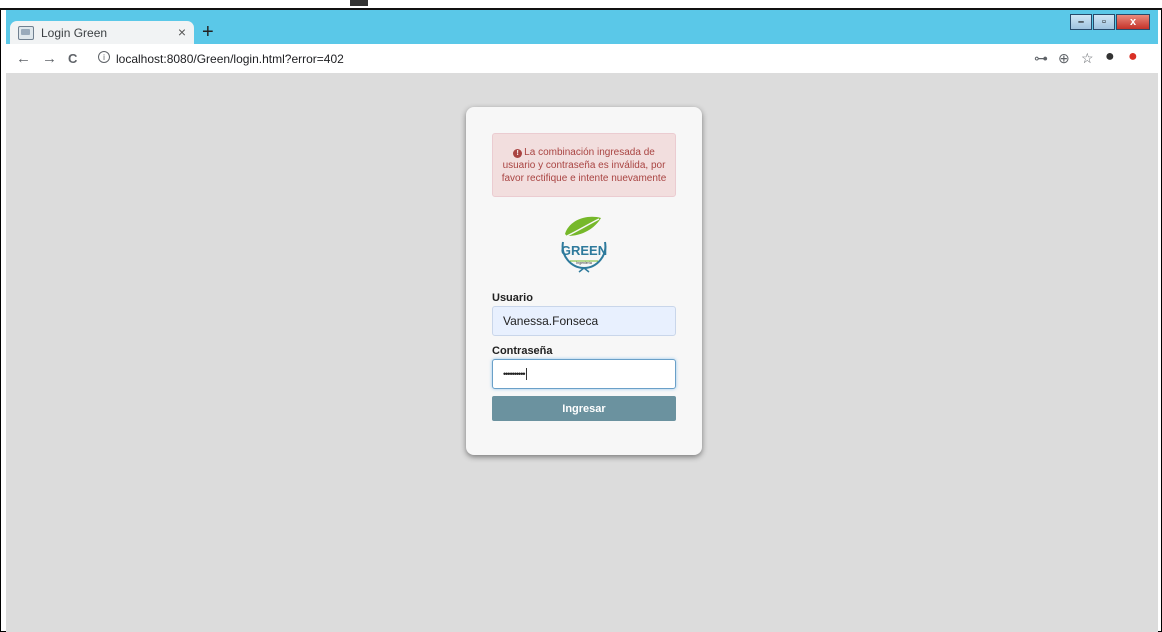 Image resolution: width=1162 pixels, height=632 pixels. Describe the element at coordinates (526, 374) in the screenshot. I see `text-caret` at that location.